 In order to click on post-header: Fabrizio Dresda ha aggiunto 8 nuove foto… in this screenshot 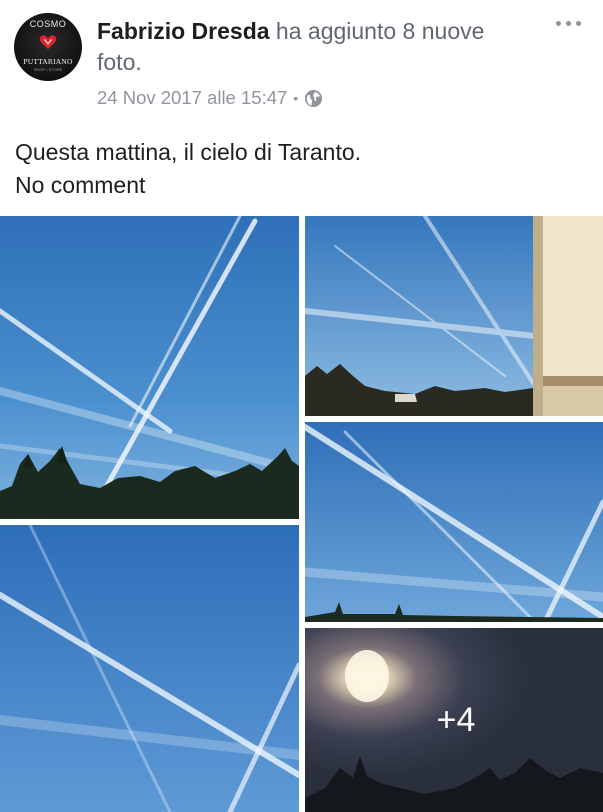, I will do `click(307, 47)`.